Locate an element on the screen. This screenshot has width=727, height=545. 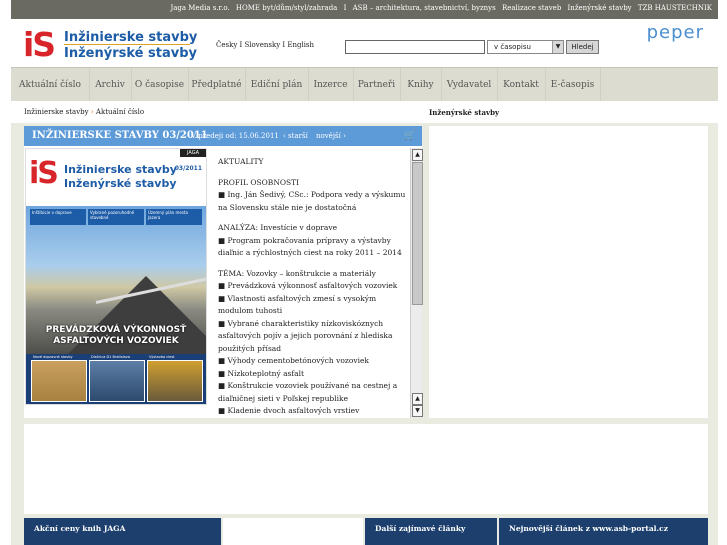
top-link-asb: ASB – architektura, stavebnictví, byznys is located at coordinates (424, 8).